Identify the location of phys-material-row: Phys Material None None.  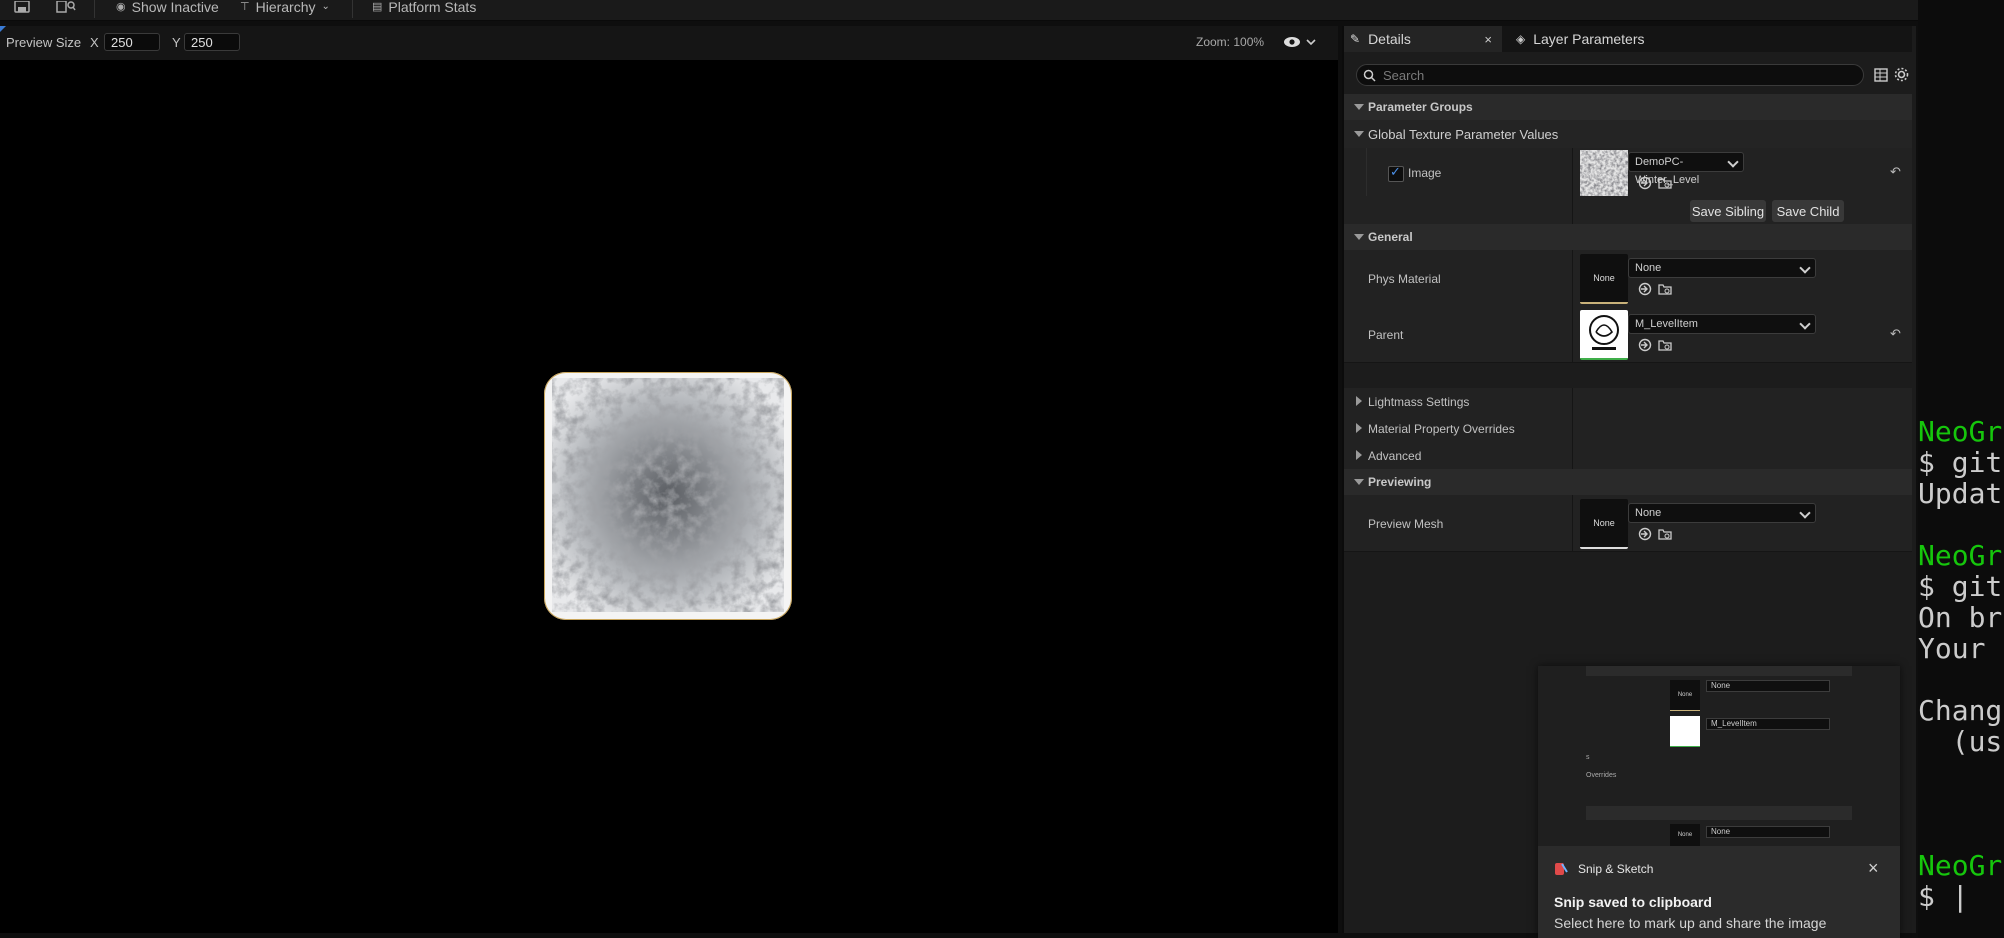
(1628, 278).